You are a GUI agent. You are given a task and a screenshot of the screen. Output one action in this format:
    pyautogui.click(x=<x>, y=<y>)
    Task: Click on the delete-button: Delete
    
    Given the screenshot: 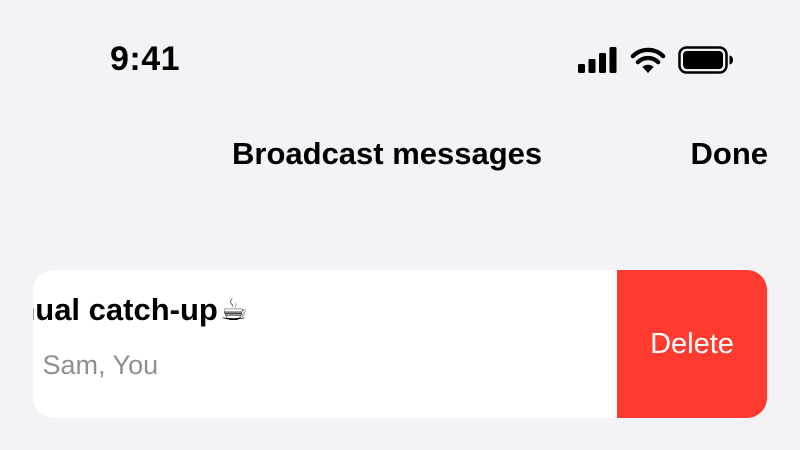 What is the action you would take?
    pyautogui.click(x=692, y=344)
    